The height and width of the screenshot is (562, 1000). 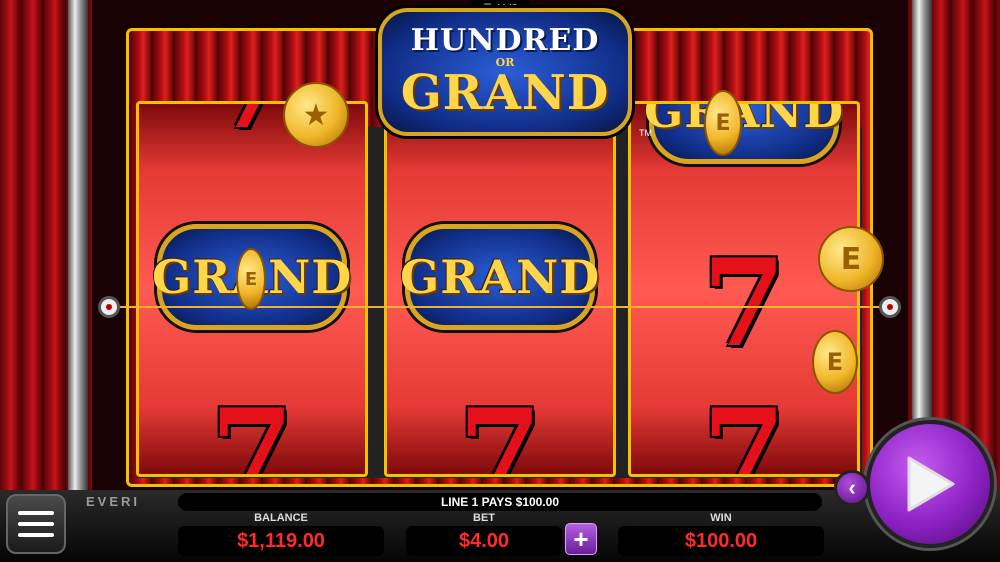 I want to click on reel-2-symbol-middle: GRAND, so click(x=500, y=277).